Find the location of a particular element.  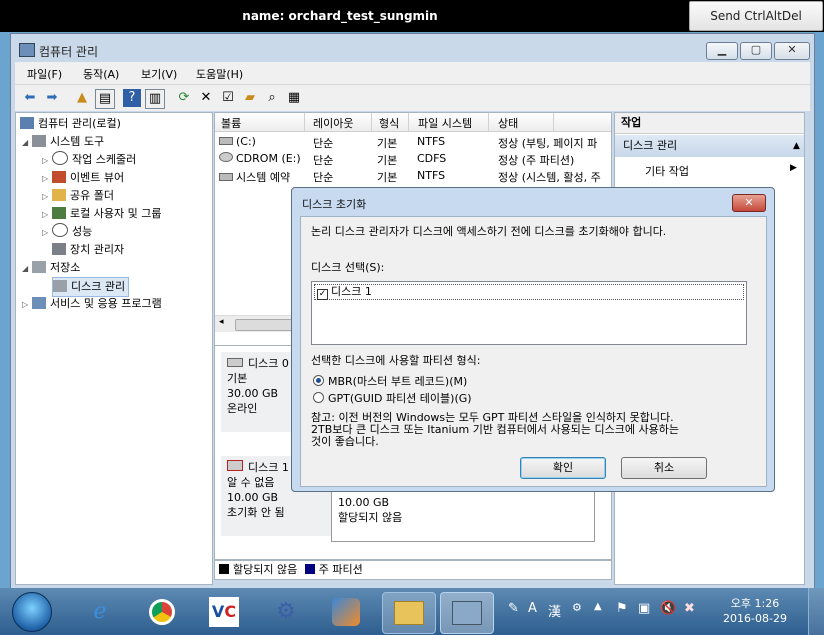

tree-item-shared-folders: ▷ 공유 폴더 is located at coordinates (78, 196).